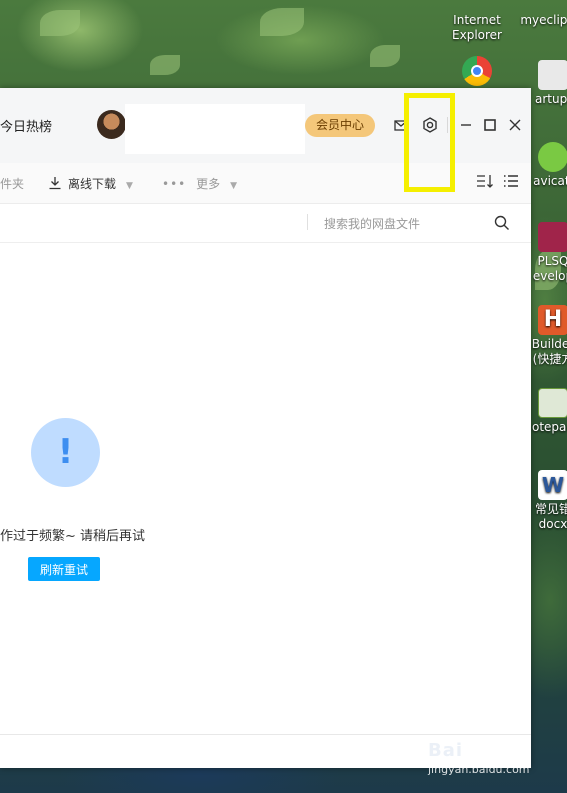  Describe the element at coordinates (174, 184) in the screenshot. I see `more-dots-icon: •••` at that location.